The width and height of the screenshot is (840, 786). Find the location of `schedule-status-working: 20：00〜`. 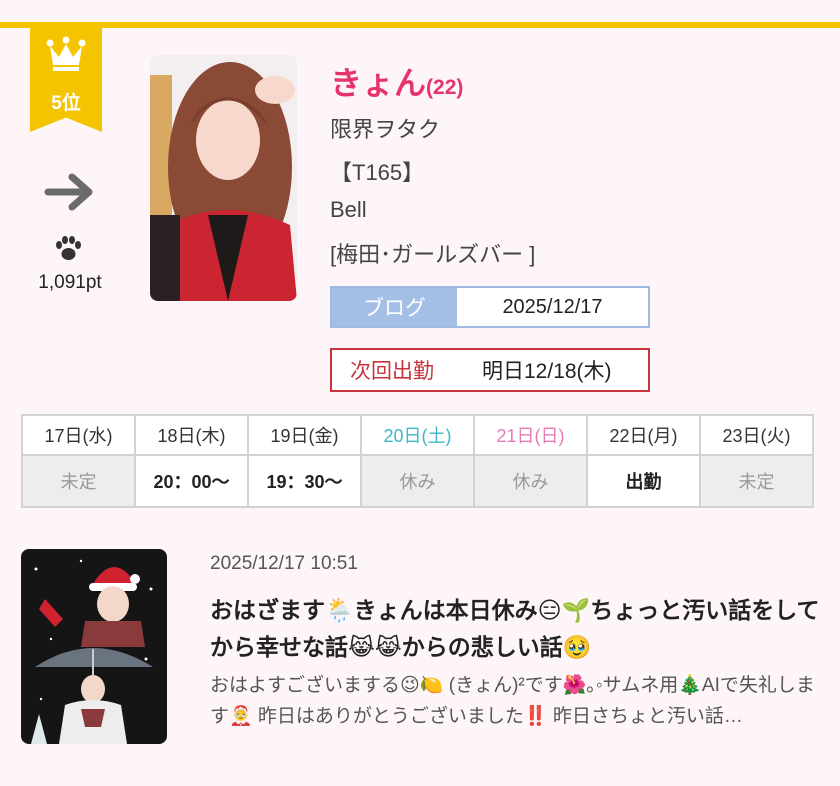

schedule-status-working: 20：00〜 is located at coordinates (191, 481).